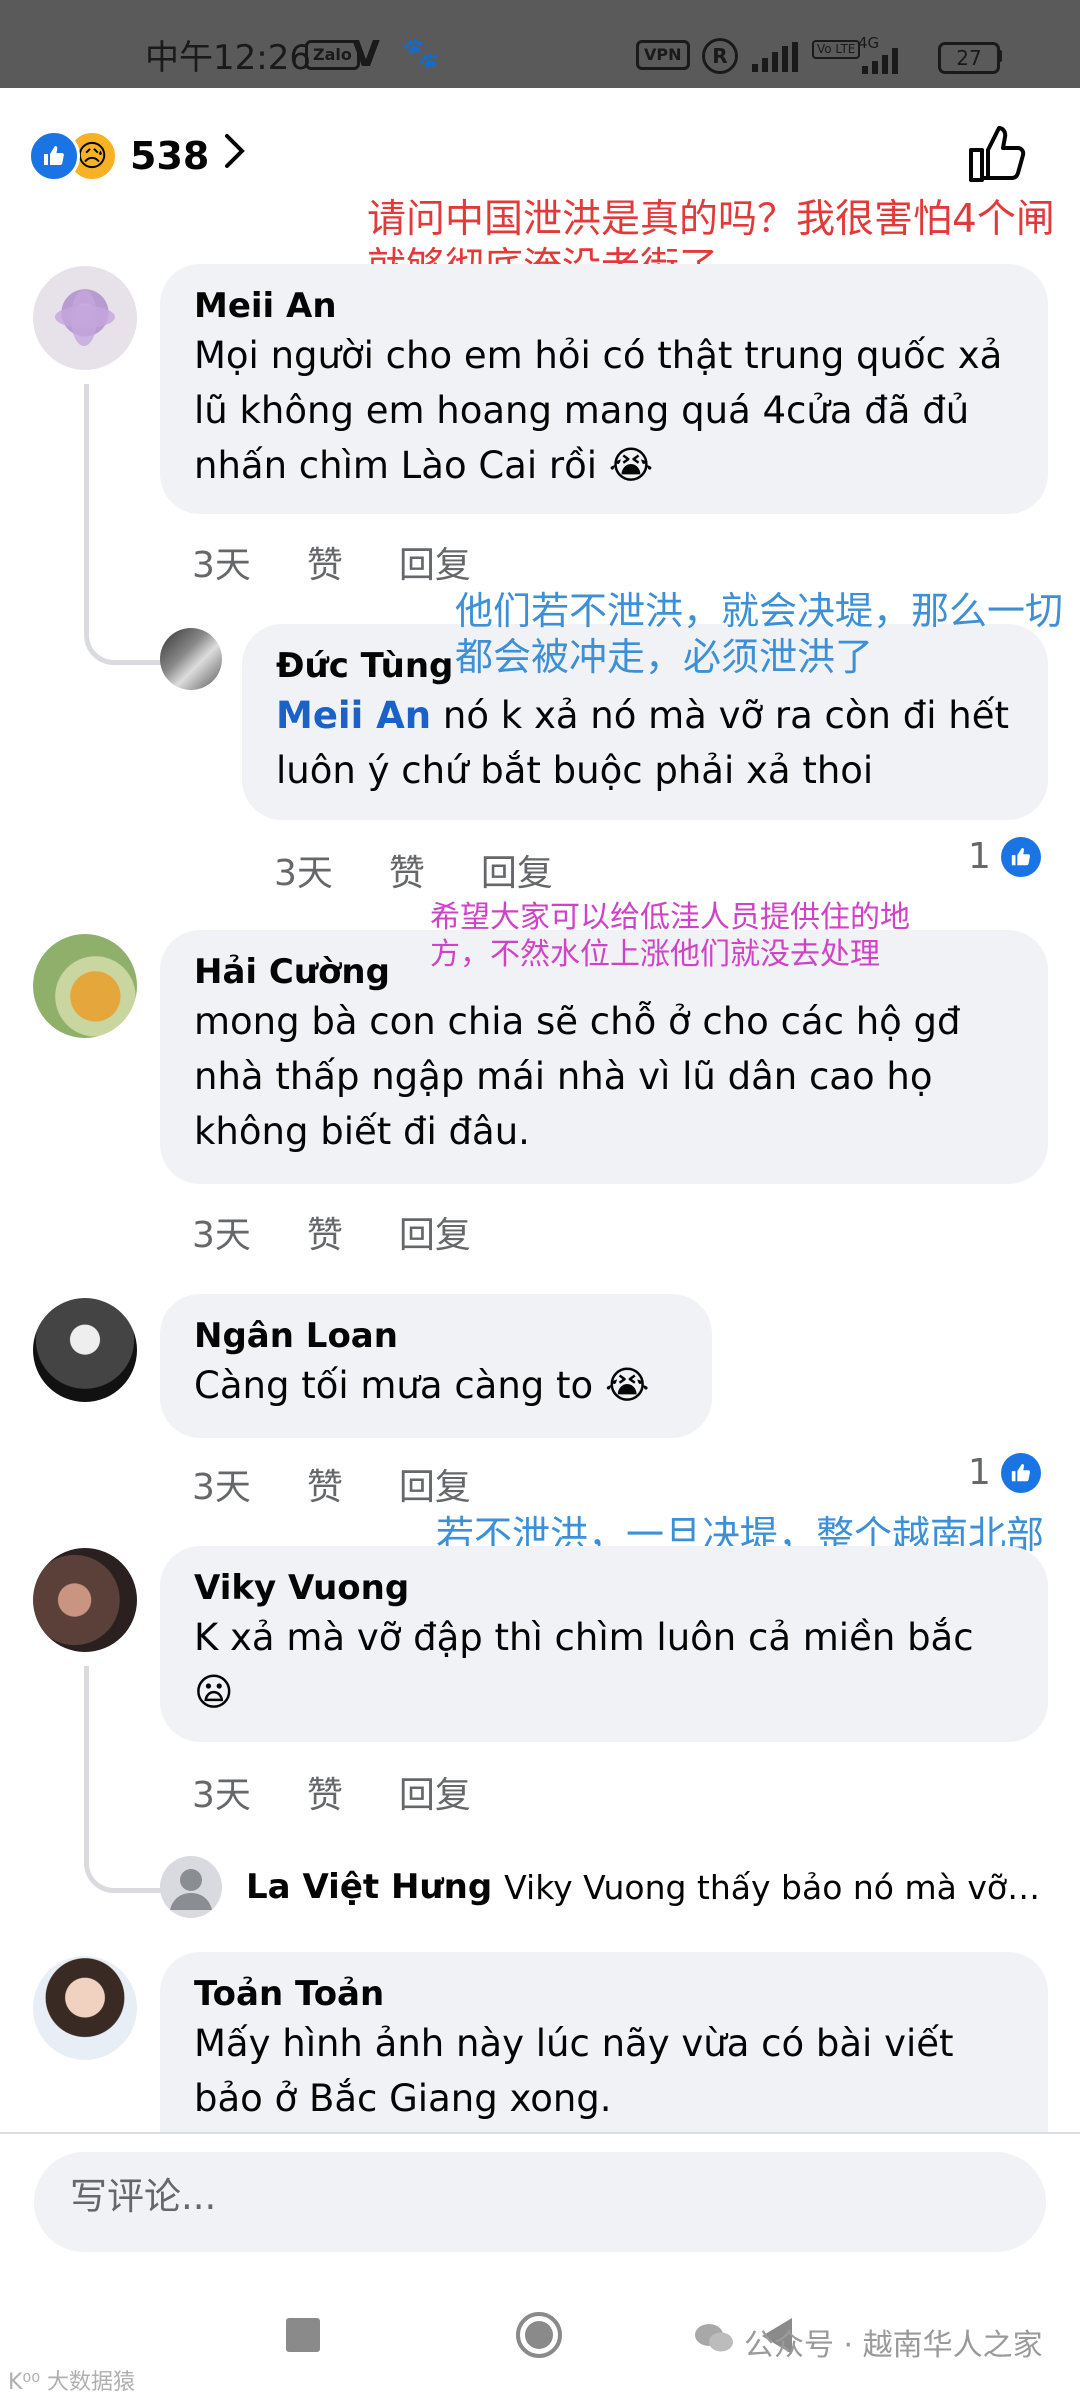  Describe the element at coordinates (670, 936) in the screenshot. I see `annotation-magenta: 希望大家可以给低洼人员提供住的地方，不然水位上涨他们就没去处理` at that location.